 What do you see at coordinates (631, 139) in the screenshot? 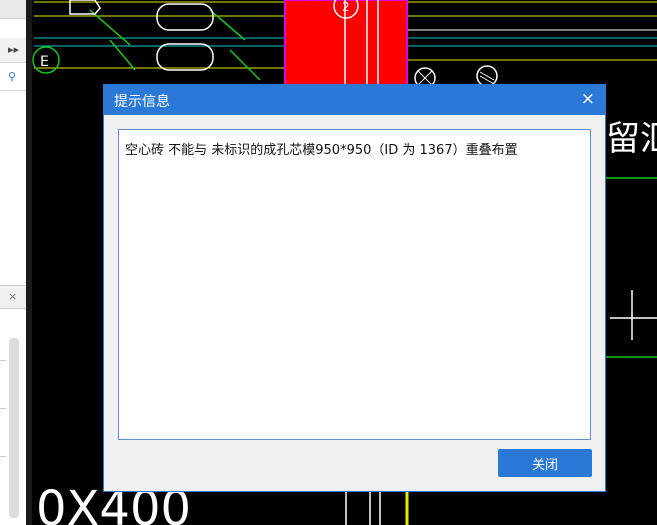
I see `cad-right-text: 留汇` at bounding box center [631, 139].